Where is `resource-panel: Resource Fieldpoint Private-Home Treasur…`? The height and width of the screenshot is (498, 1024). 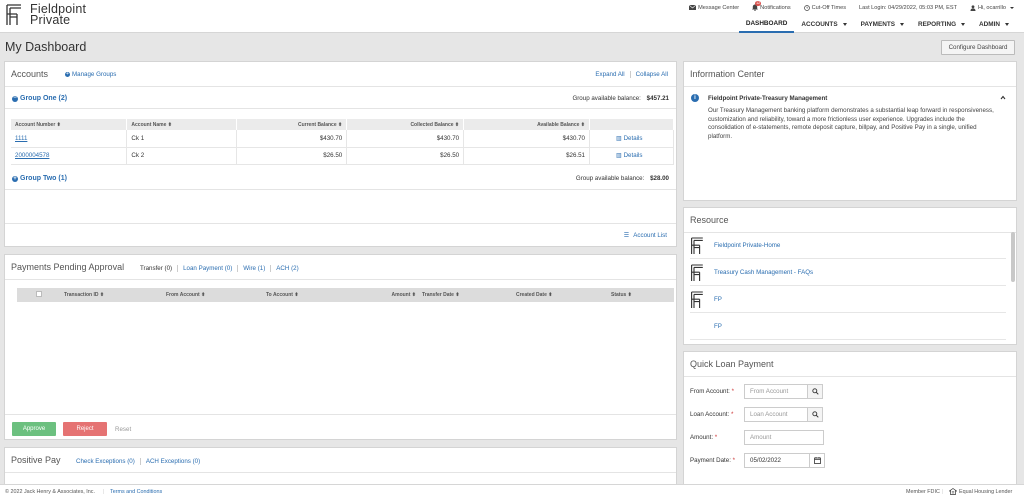 resource-panel: Resource Fieldpoint Private-Home Treasur… is located at coordinates (850, 276).